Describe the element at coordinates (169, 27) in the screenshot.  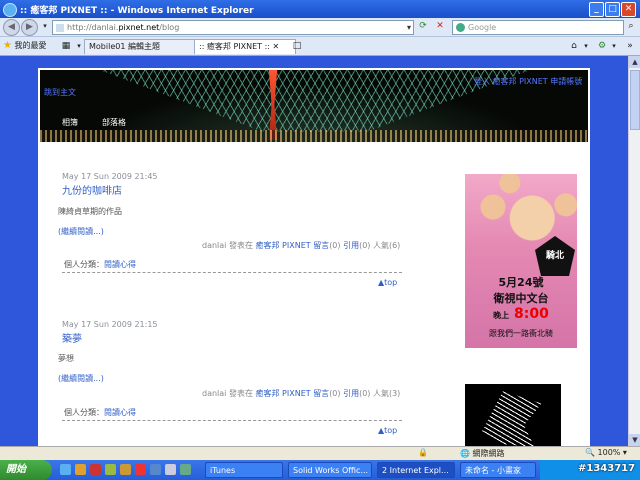
I see `url-path: /blog` at that location.